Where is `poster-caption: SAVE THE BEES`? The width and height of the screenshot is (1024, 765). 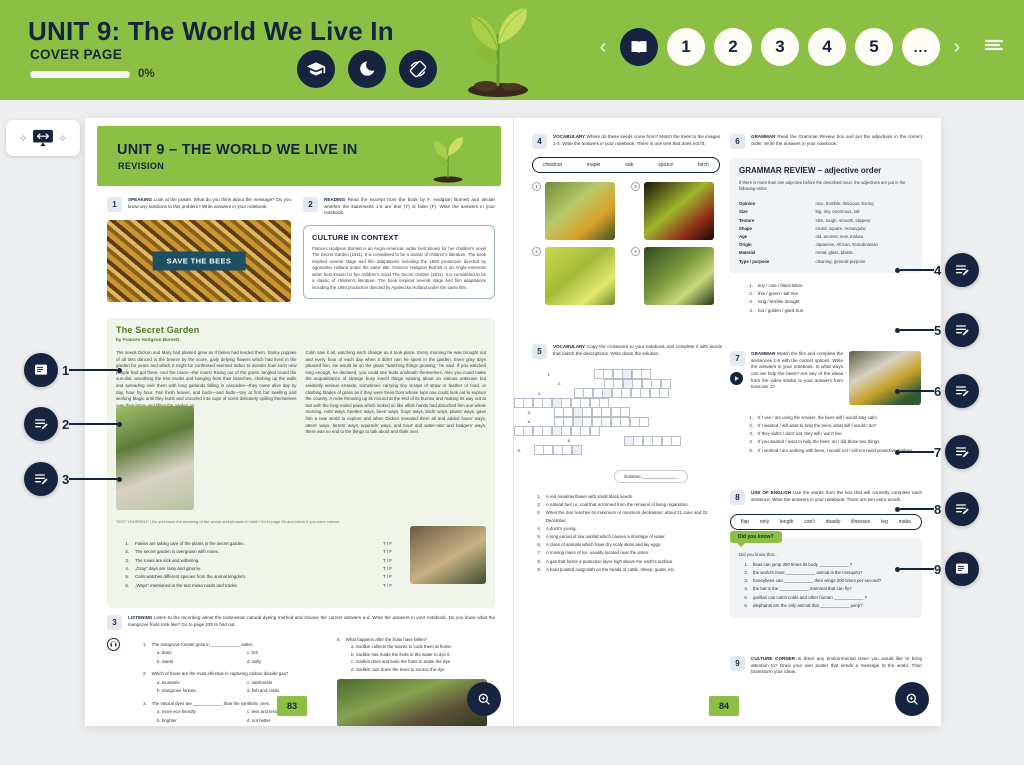
poster-caption: SAVE THE BEES is located at coordinates (199, 261).